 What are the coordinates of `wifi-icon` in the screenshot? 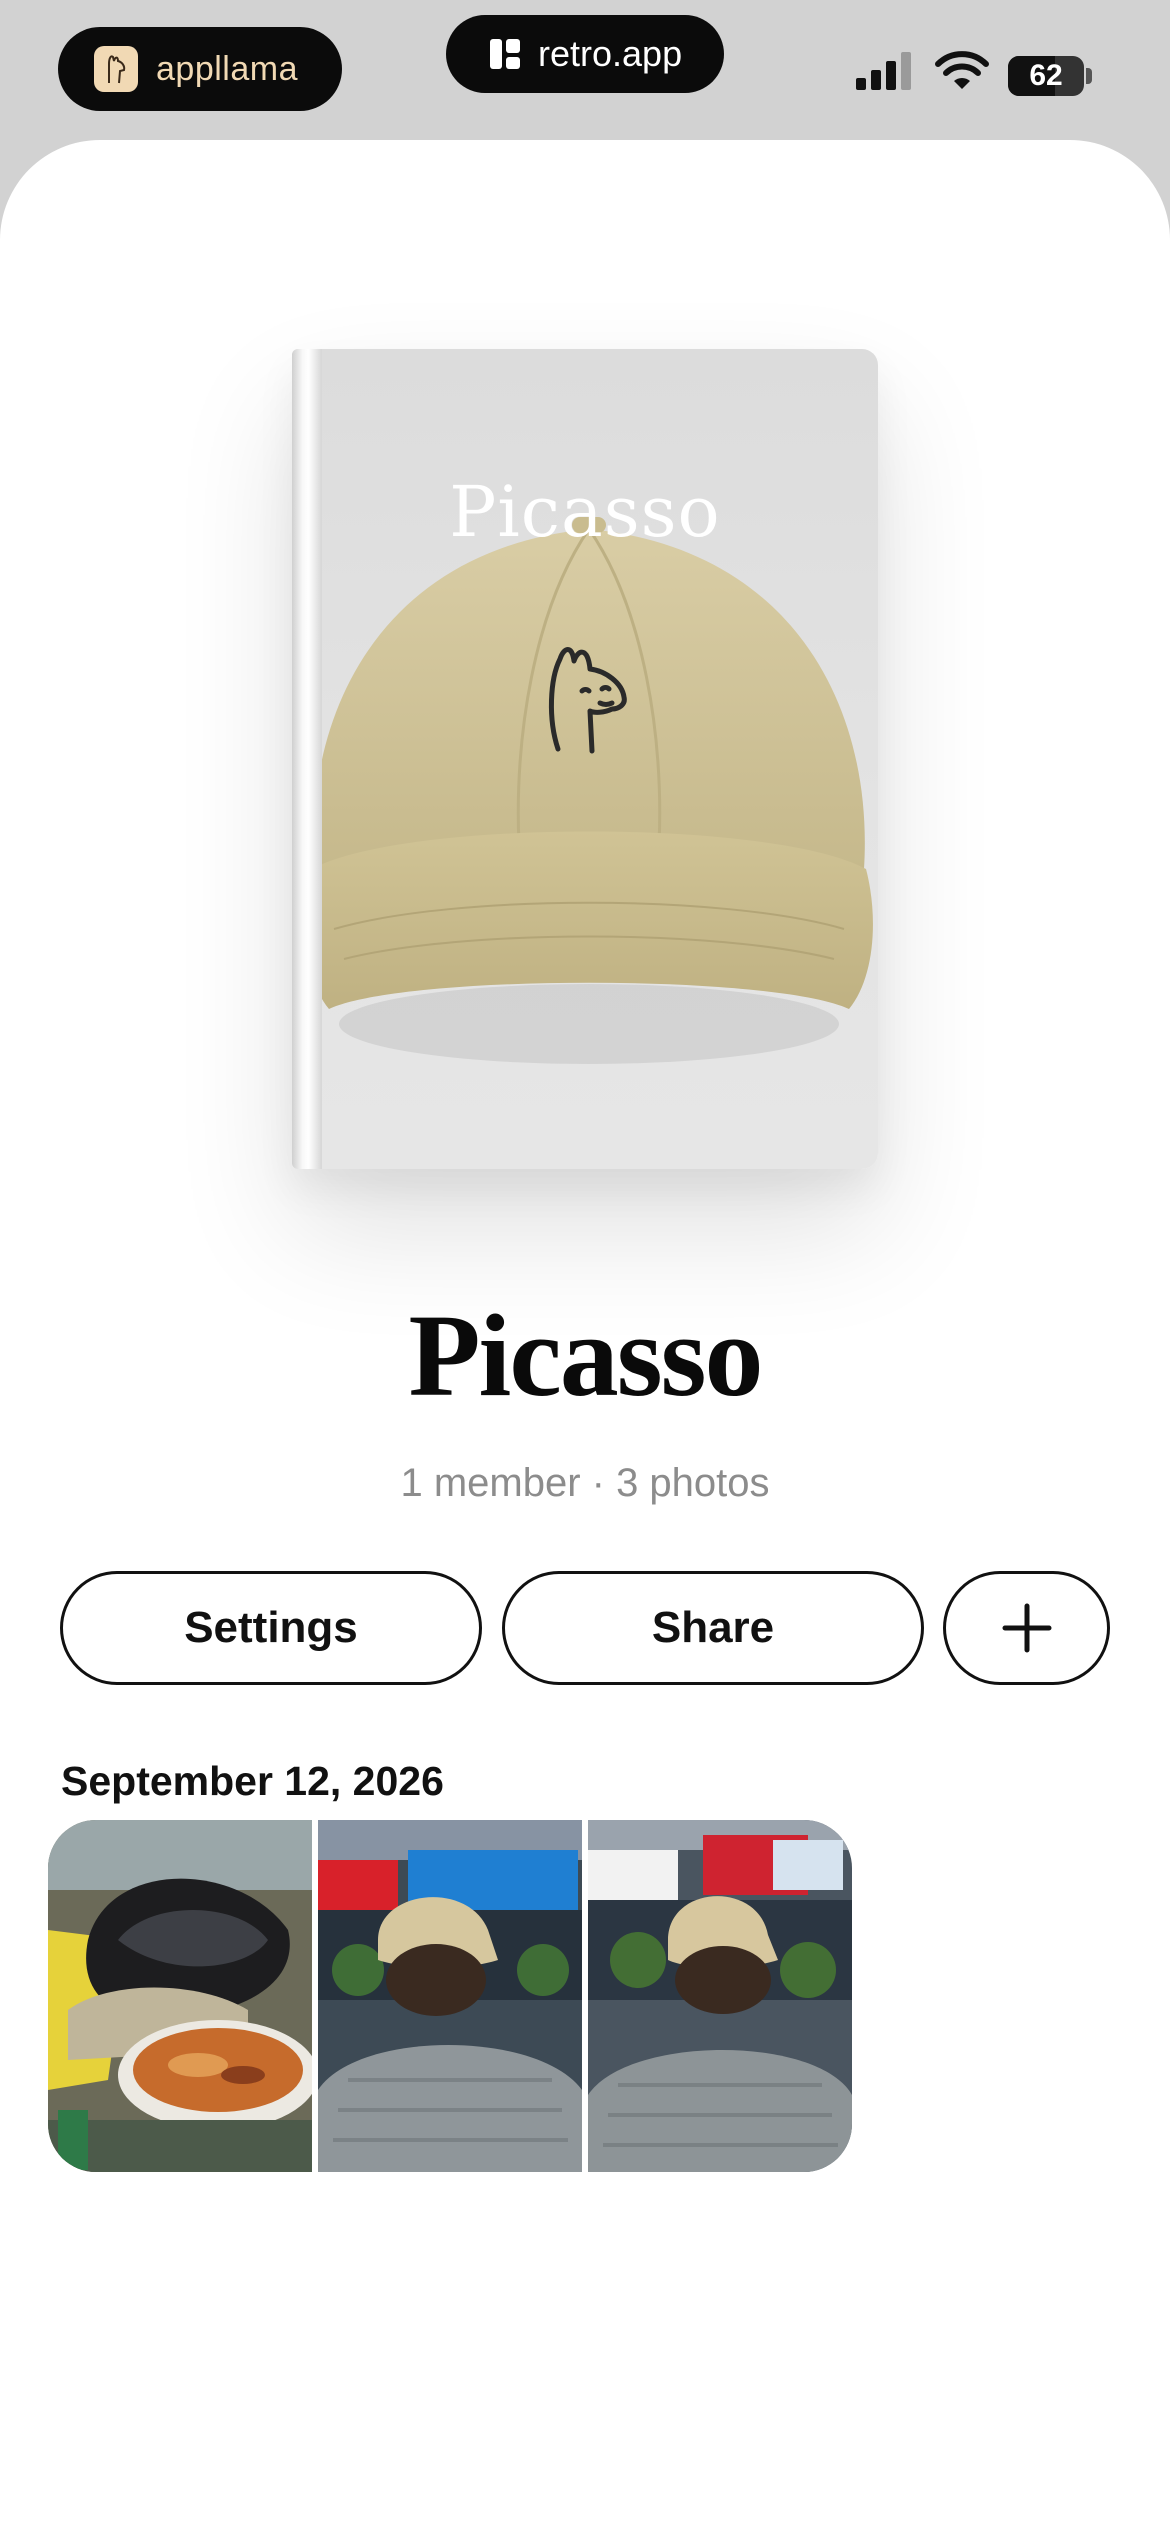 It's located at (962, 70).